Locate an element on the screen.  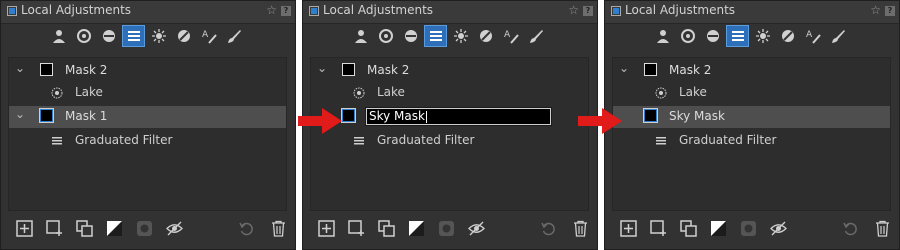
list-item: ⌄ Mask 1 is located at coordinates (147, 117).